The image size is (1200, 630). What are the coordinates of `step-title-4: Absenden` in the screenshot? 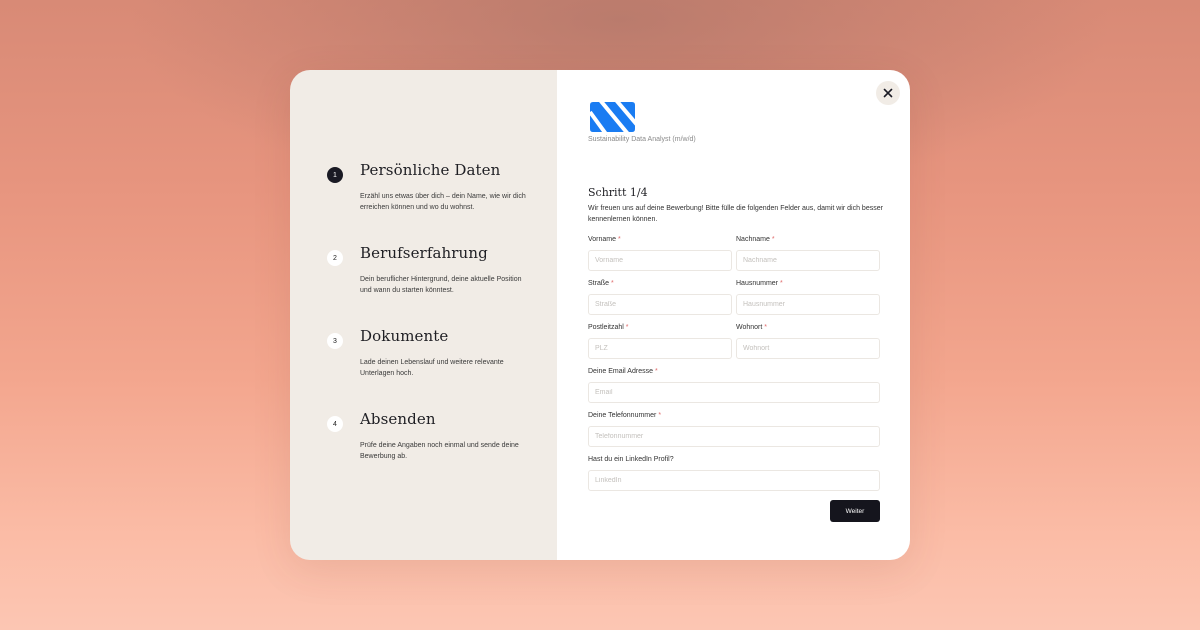 It's located at (398, 419).